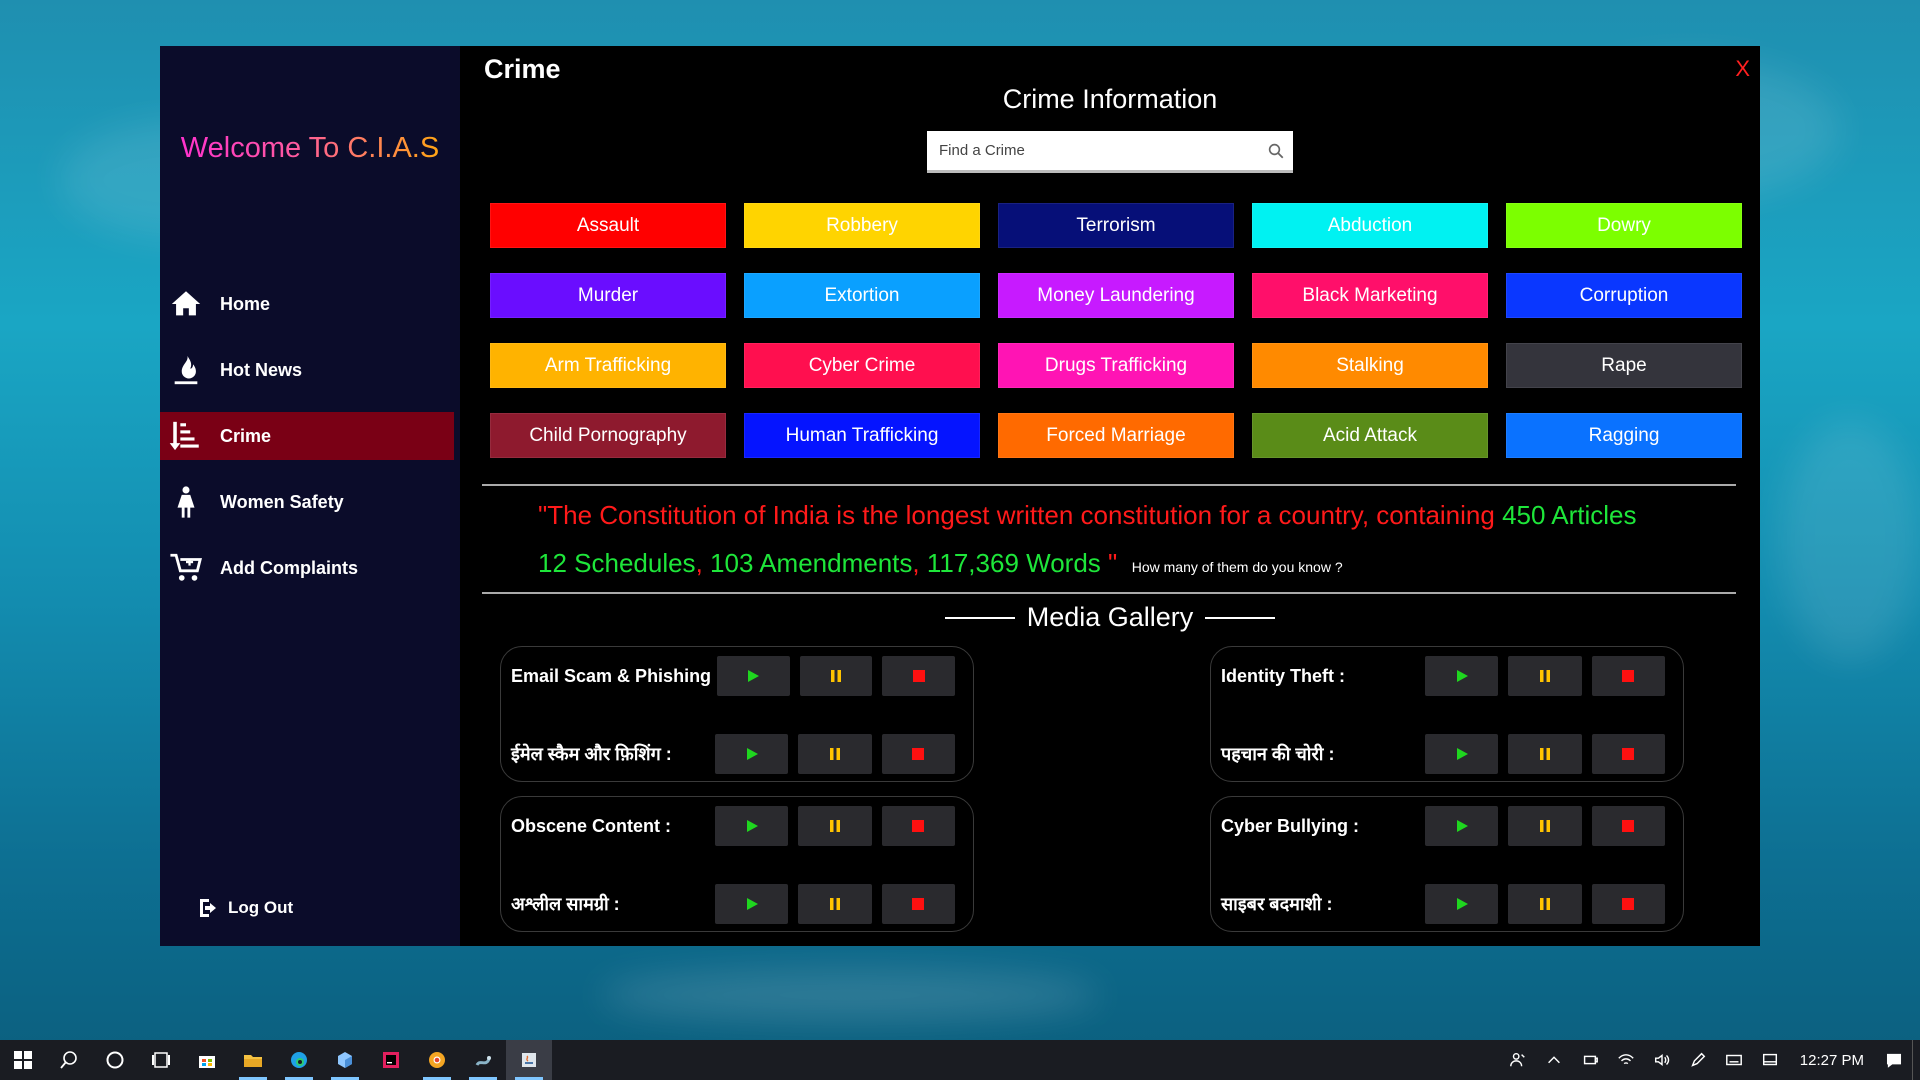 This screenshot has width=1920, height=1080. Describe the element at coordinates (1916, 1060) in the screenshot. I see `show-desktop-button` at that location.